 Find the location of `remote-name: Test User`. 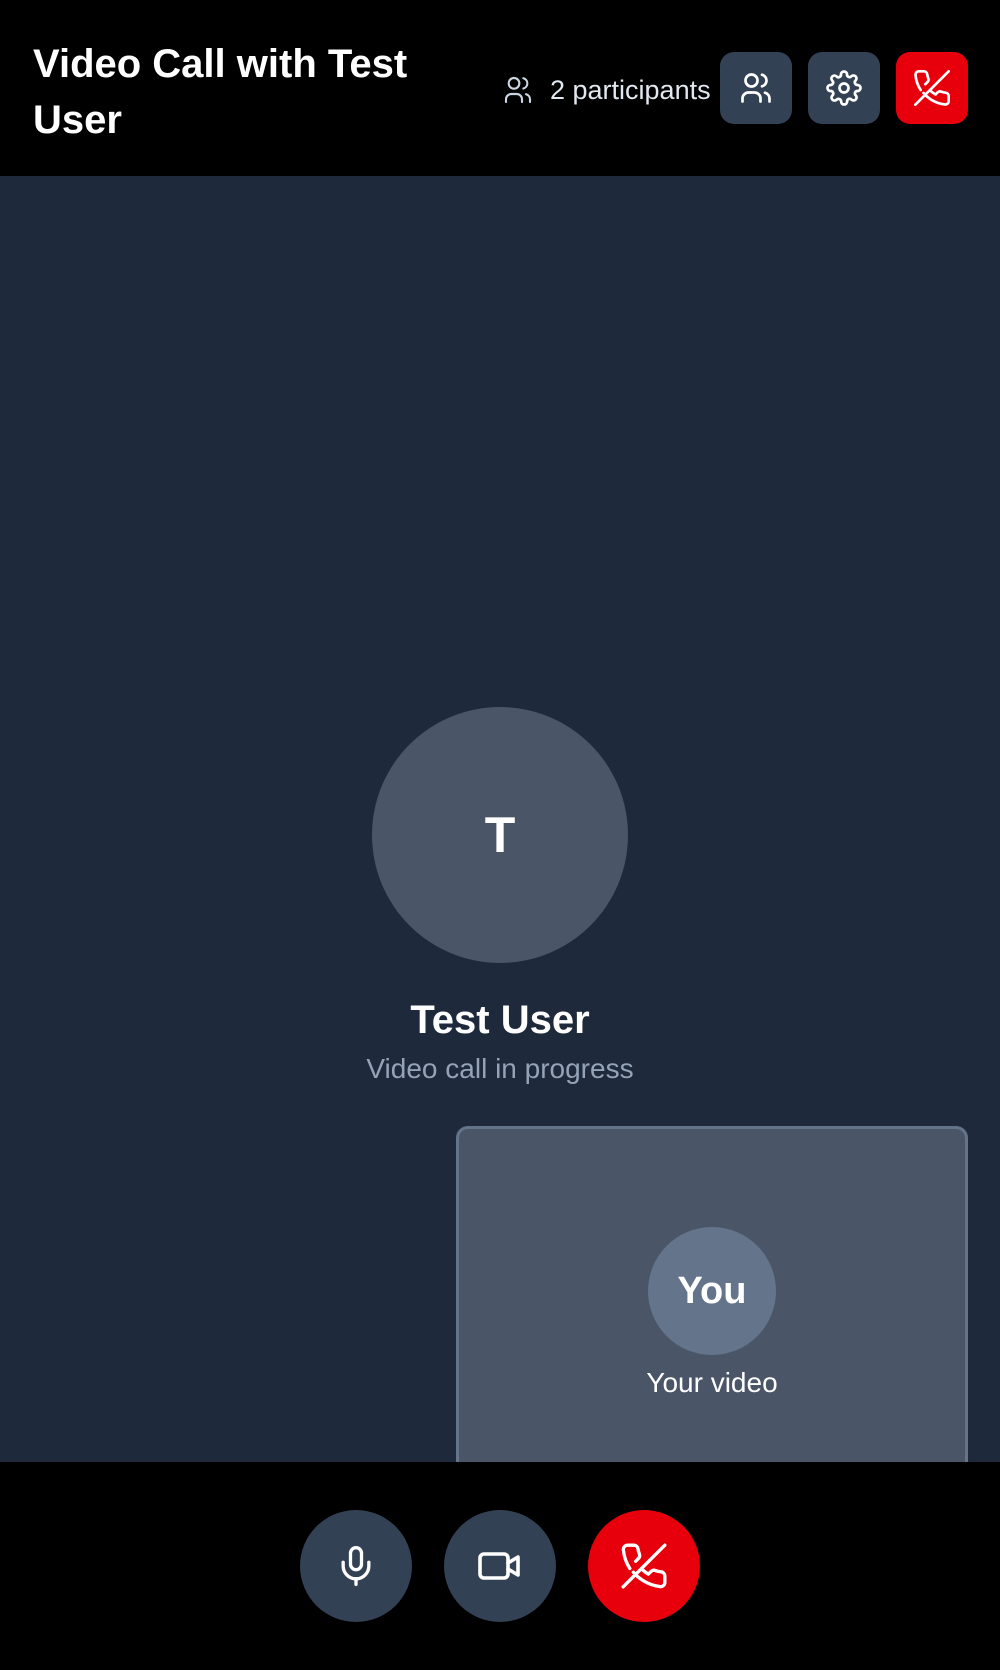

remote-name: Test User is located at coordinates (500, 1020).